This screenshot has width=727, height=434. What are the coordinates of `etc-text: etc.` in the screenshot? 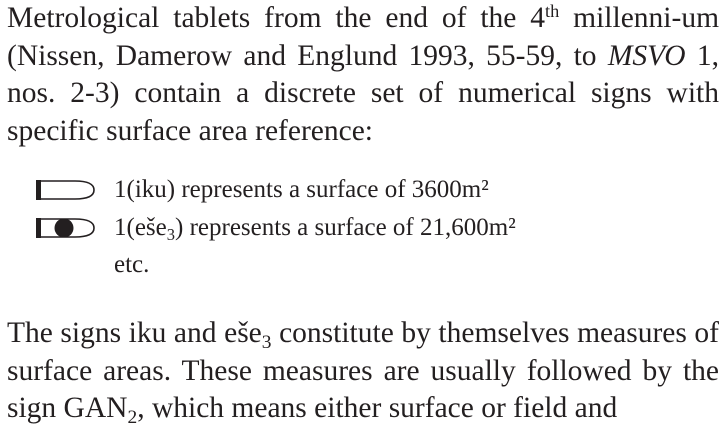 It's located at (132, 264).